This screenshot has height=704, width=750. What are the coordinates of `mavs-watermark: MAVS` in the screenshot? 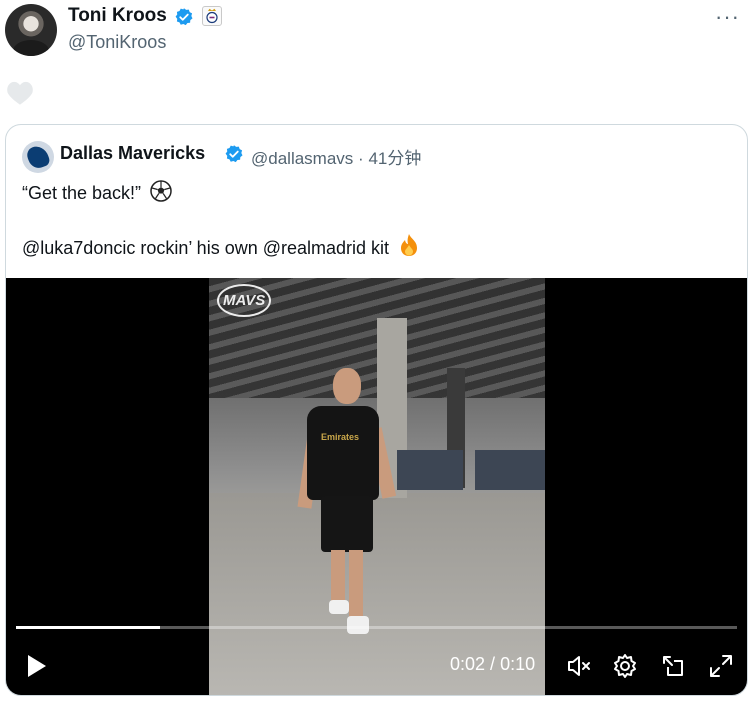 It's located at (244, 300).